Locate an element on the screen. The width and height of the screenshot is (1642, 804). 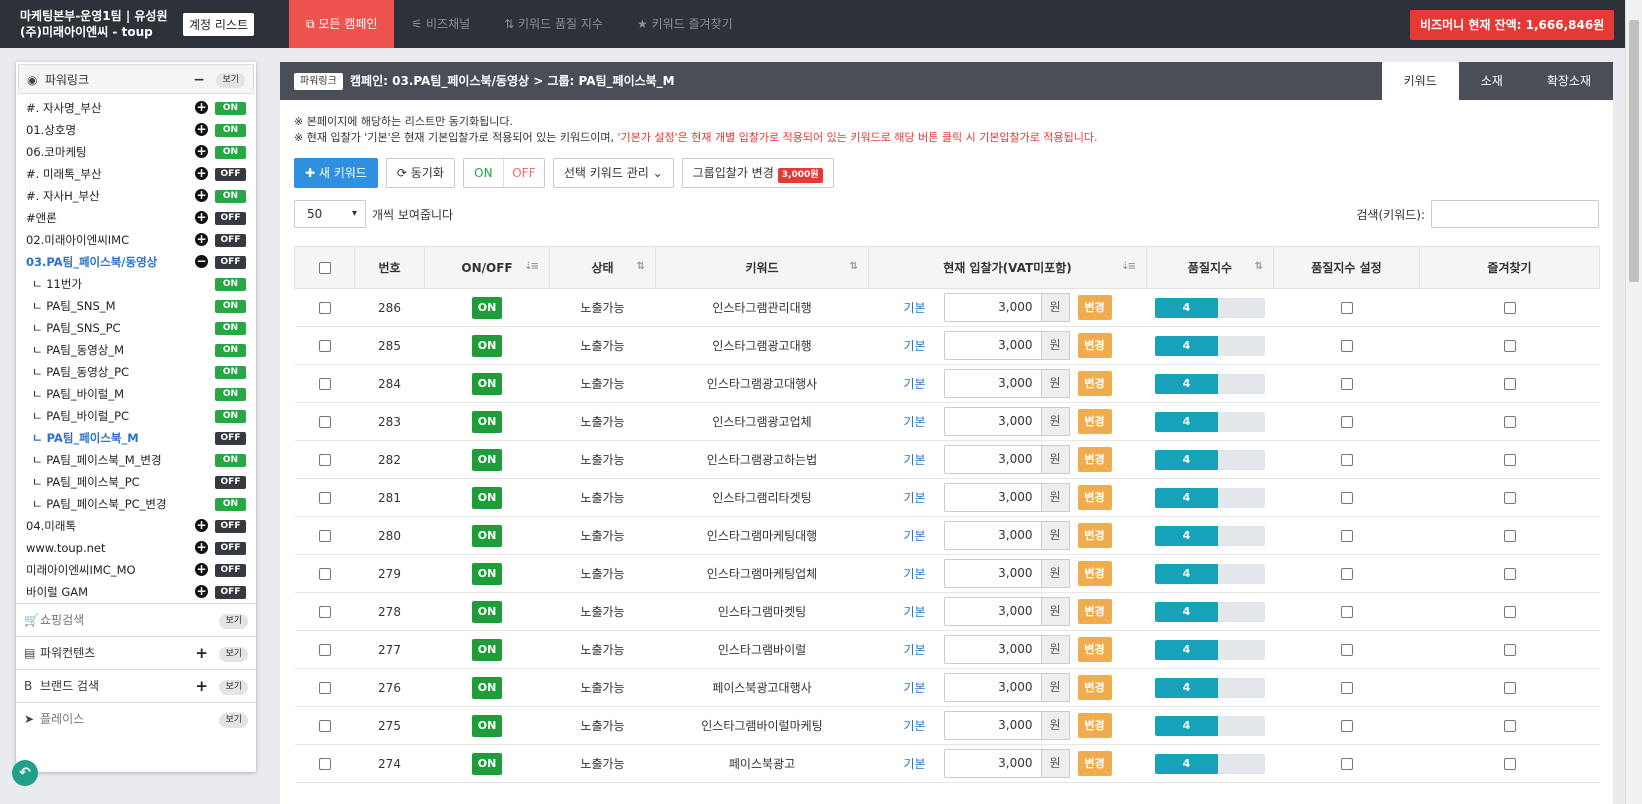
sidebar-campaign-item: ㄴ 11번가 ON is located at coordinates (136, 284).